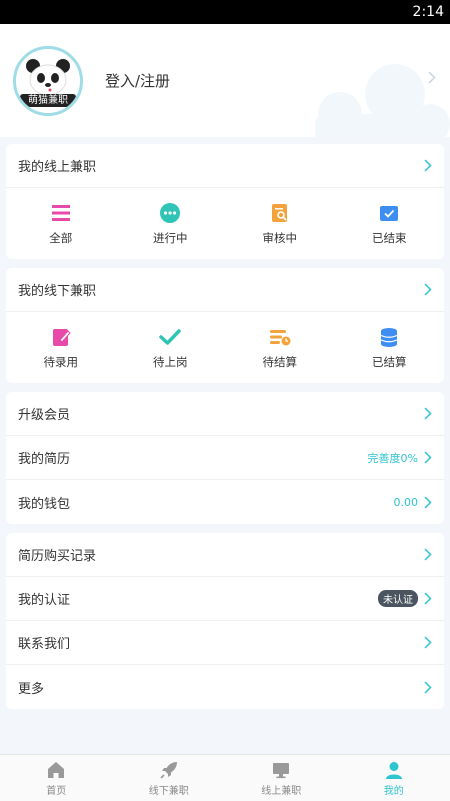 The width and height of the screenshot is (450, 801). I want to click on offline-jobs-header: 我的线下兼职, so click(225, 290).